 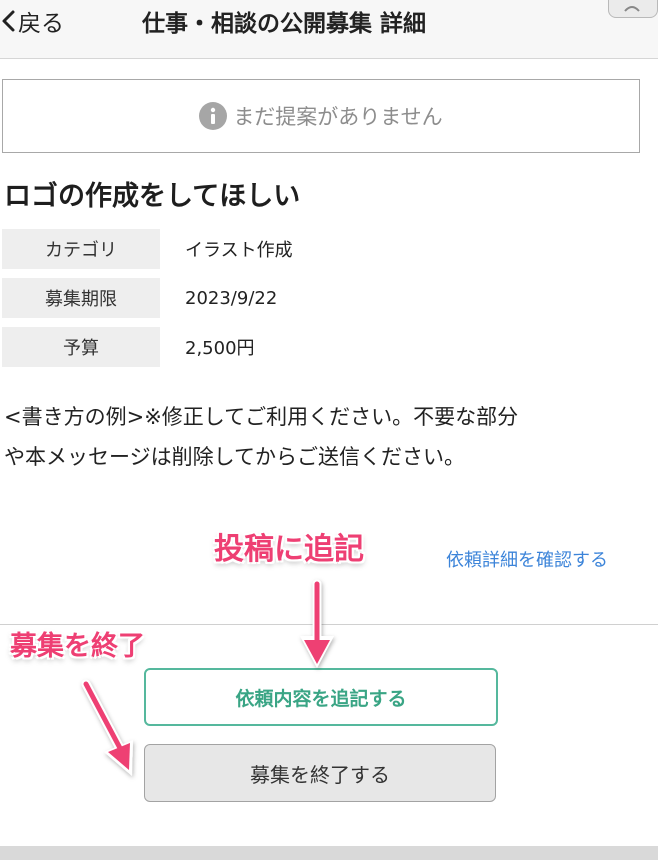 I want to click on annotation-append-note: 投稿に追記, so click(x=289, y=549).